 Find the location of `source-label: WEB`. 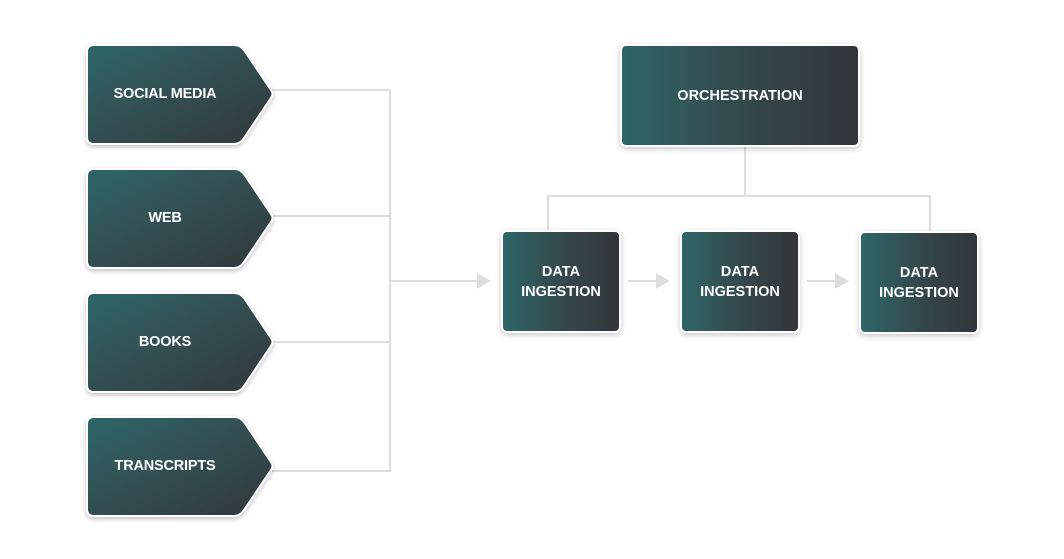

source-label: WEB is located at coordinates (165, 218).